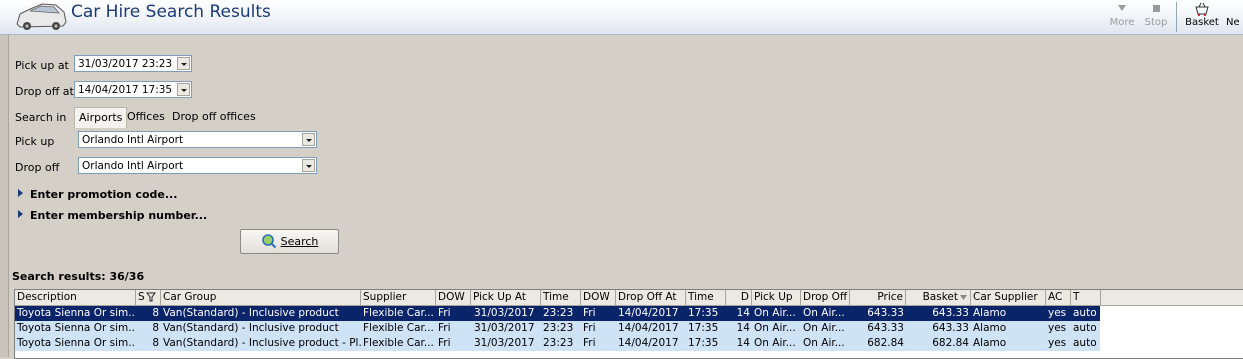 The image size is (1243, 359). What do you see at coordinates (1156, 22) in the screenshot?
I see `stop-label: Stop` at bounding box center [1156, 22].